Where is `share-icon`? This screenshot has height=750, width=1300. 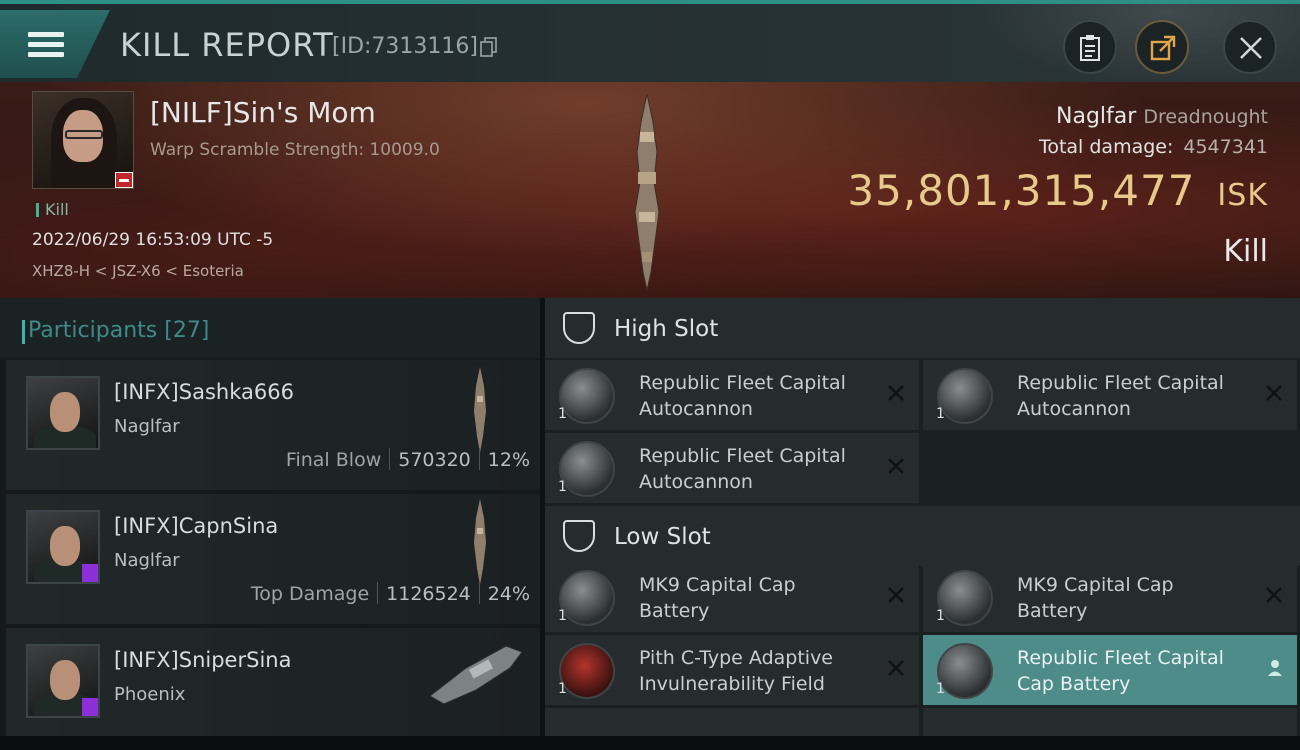 share-icon is located at coordinates (1163, 48).